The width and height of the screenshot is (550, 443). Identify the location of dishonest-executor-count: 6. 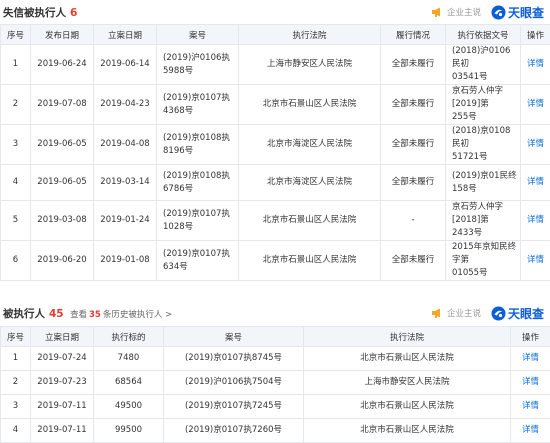
(74, 13).